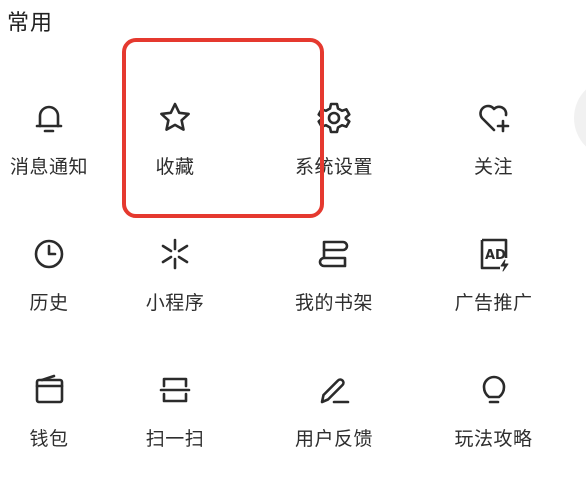 The width and height of the screenshot is (586, 488). I want to click on menu-item-label: 我的书架, so click(333, 303).